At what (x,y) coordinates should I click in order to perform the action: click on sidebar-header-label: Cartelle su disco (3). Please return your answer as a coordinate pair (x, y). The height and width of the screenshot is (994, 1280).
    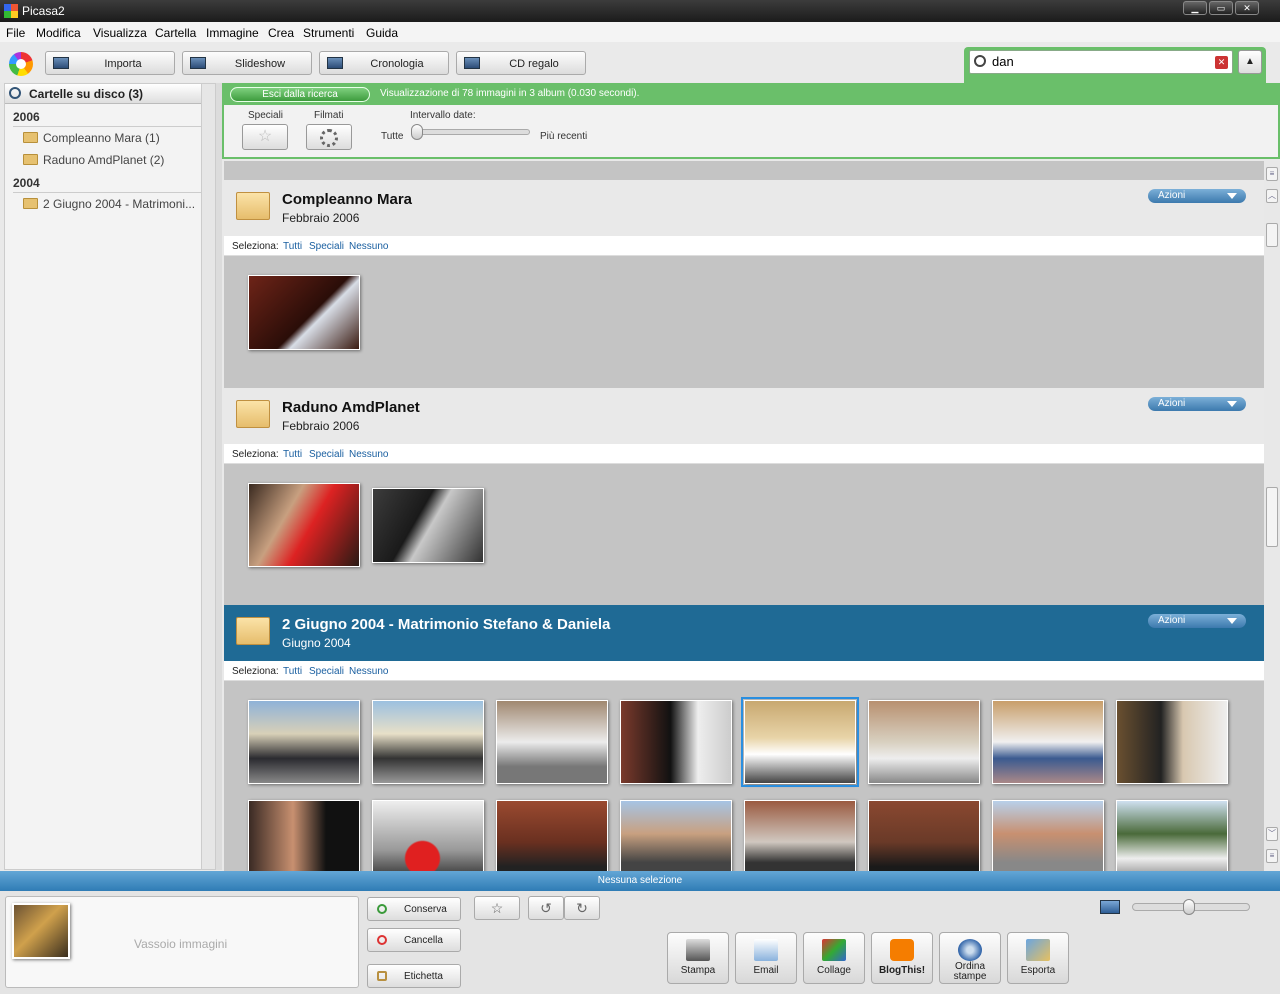
    Looking at the image, I should click on (86, 94).